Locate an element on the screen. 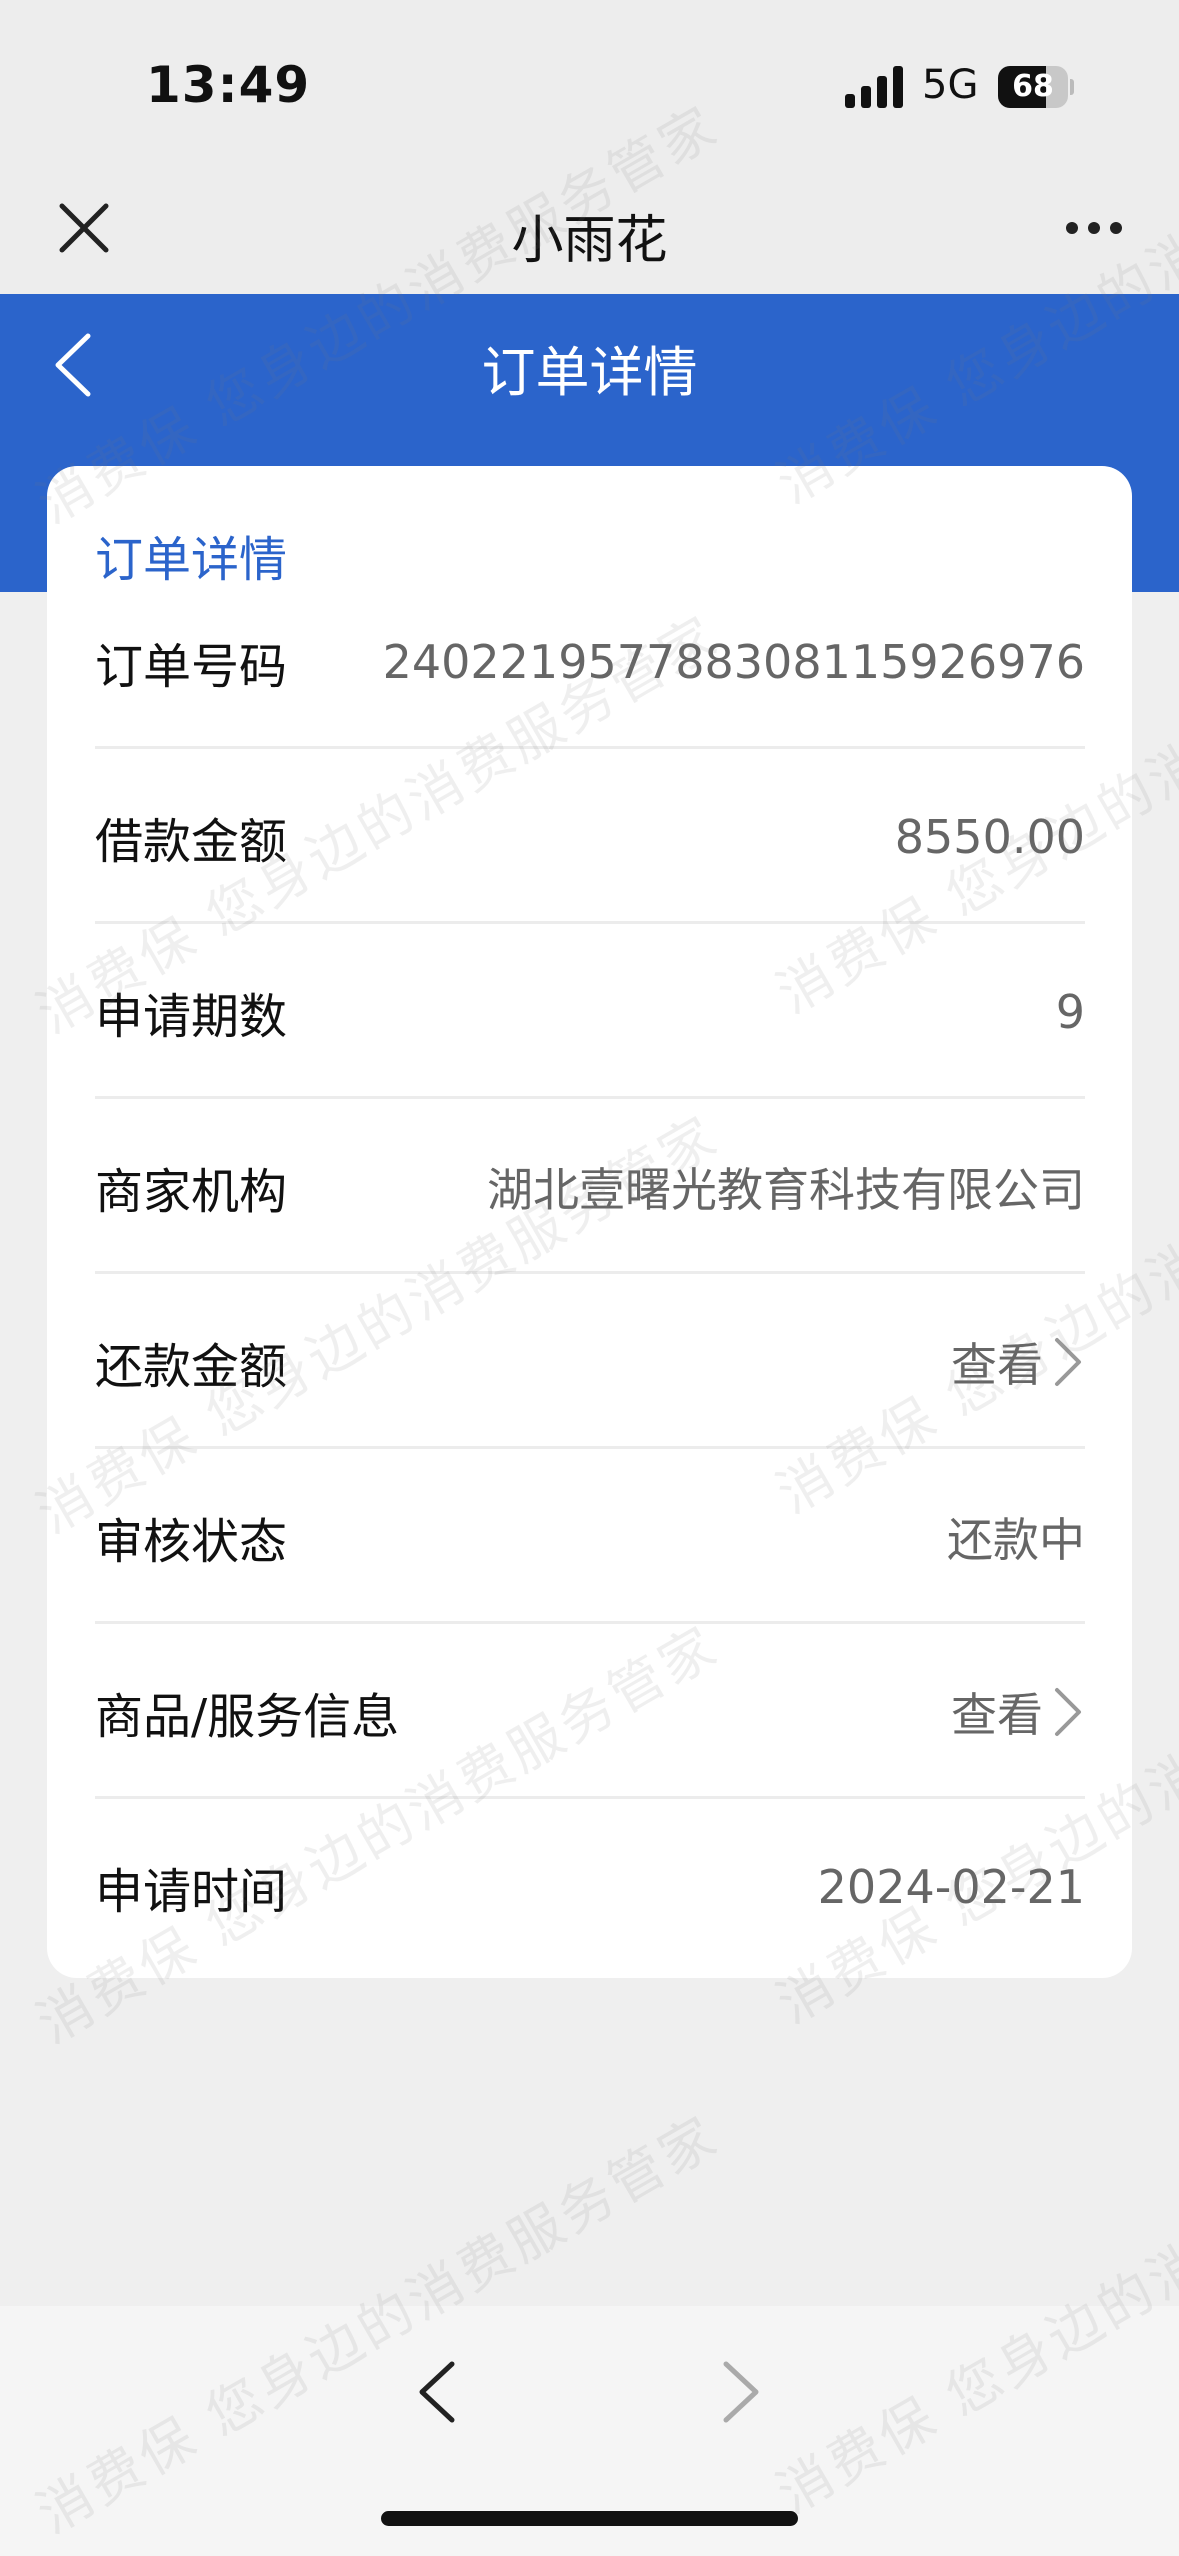 The height and width of the screenshot is (2556, 1179). more-icon is located at coordinates (1094, 228).